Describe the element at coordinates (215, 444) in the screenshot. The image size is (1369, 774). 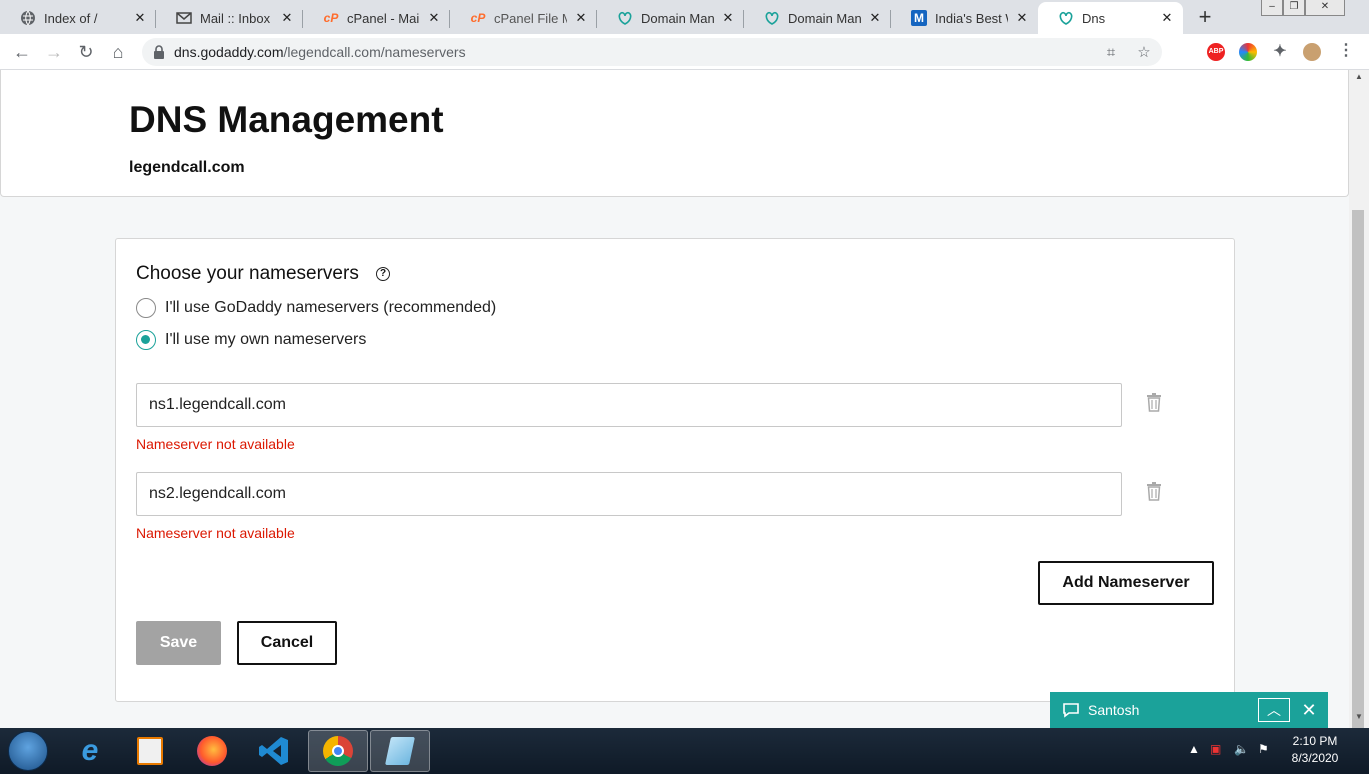
I see `nameserver-1-error: Nameserver not available` at that location.